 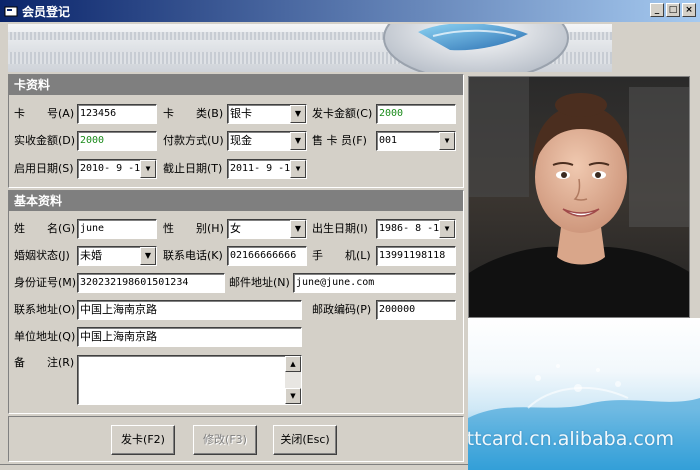 I want to click on card-info-header: 卡资料, so click(x=236, y=85).